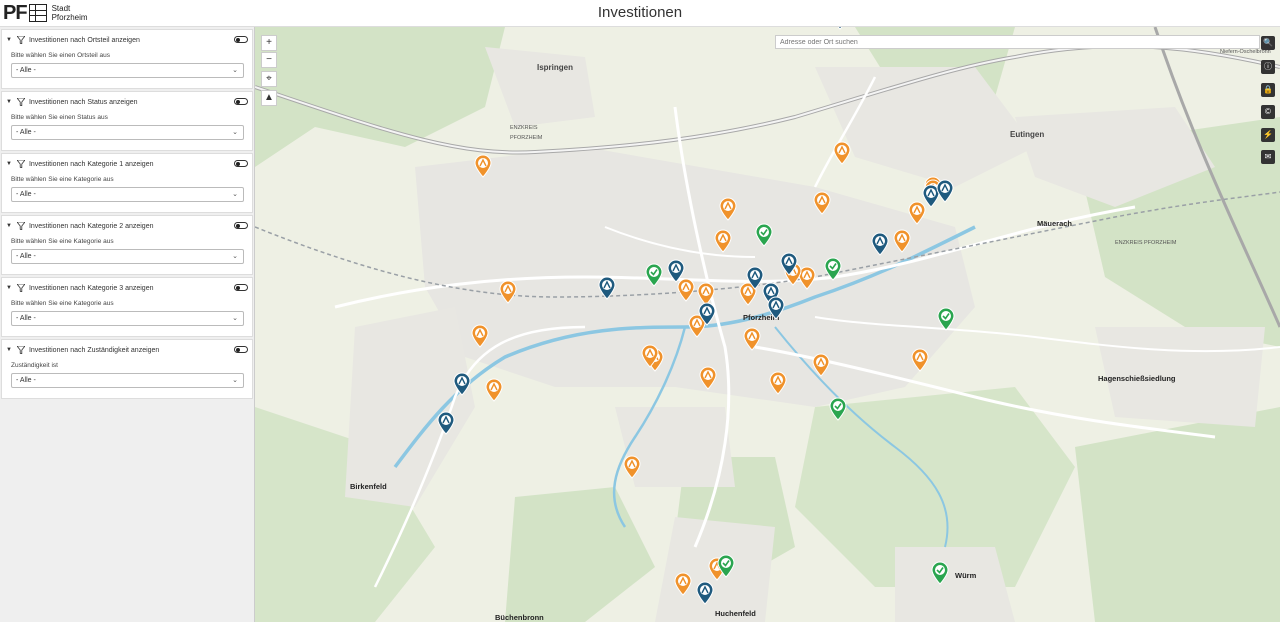  Describe the element at coordinates (60, 55) in the screenshot. I see `filter-hint: Bitte wählen Sie einen Ortsteil aus` at that location.